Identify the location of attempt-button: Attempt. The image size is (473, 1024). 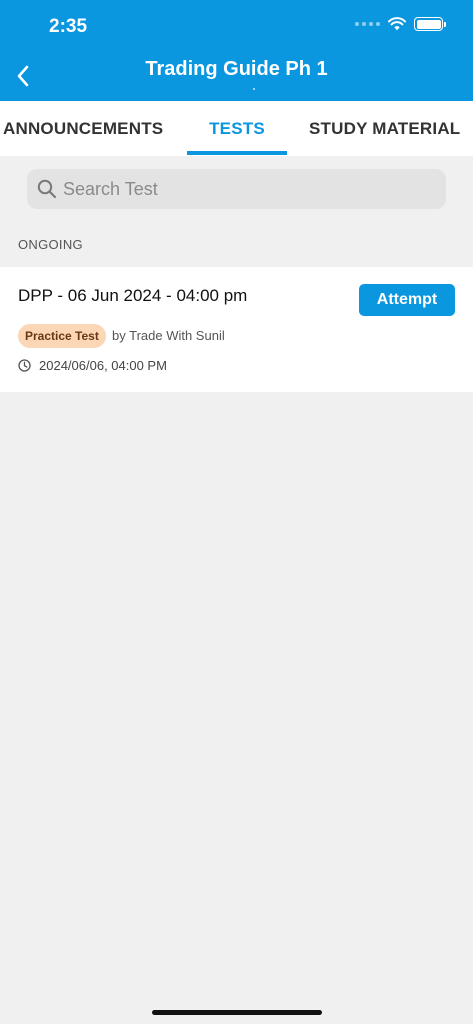
(407, 300).